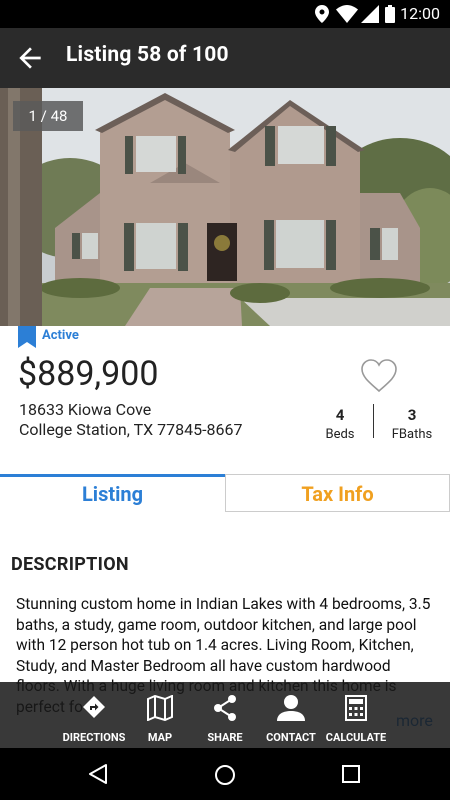 Image resolution: width=450 pixels, height=800 pixels. What do you see at coordinates (356, 737) in the screenshot?
I see `calculate-label: CALCULATE` at bounding box center [356, 737].